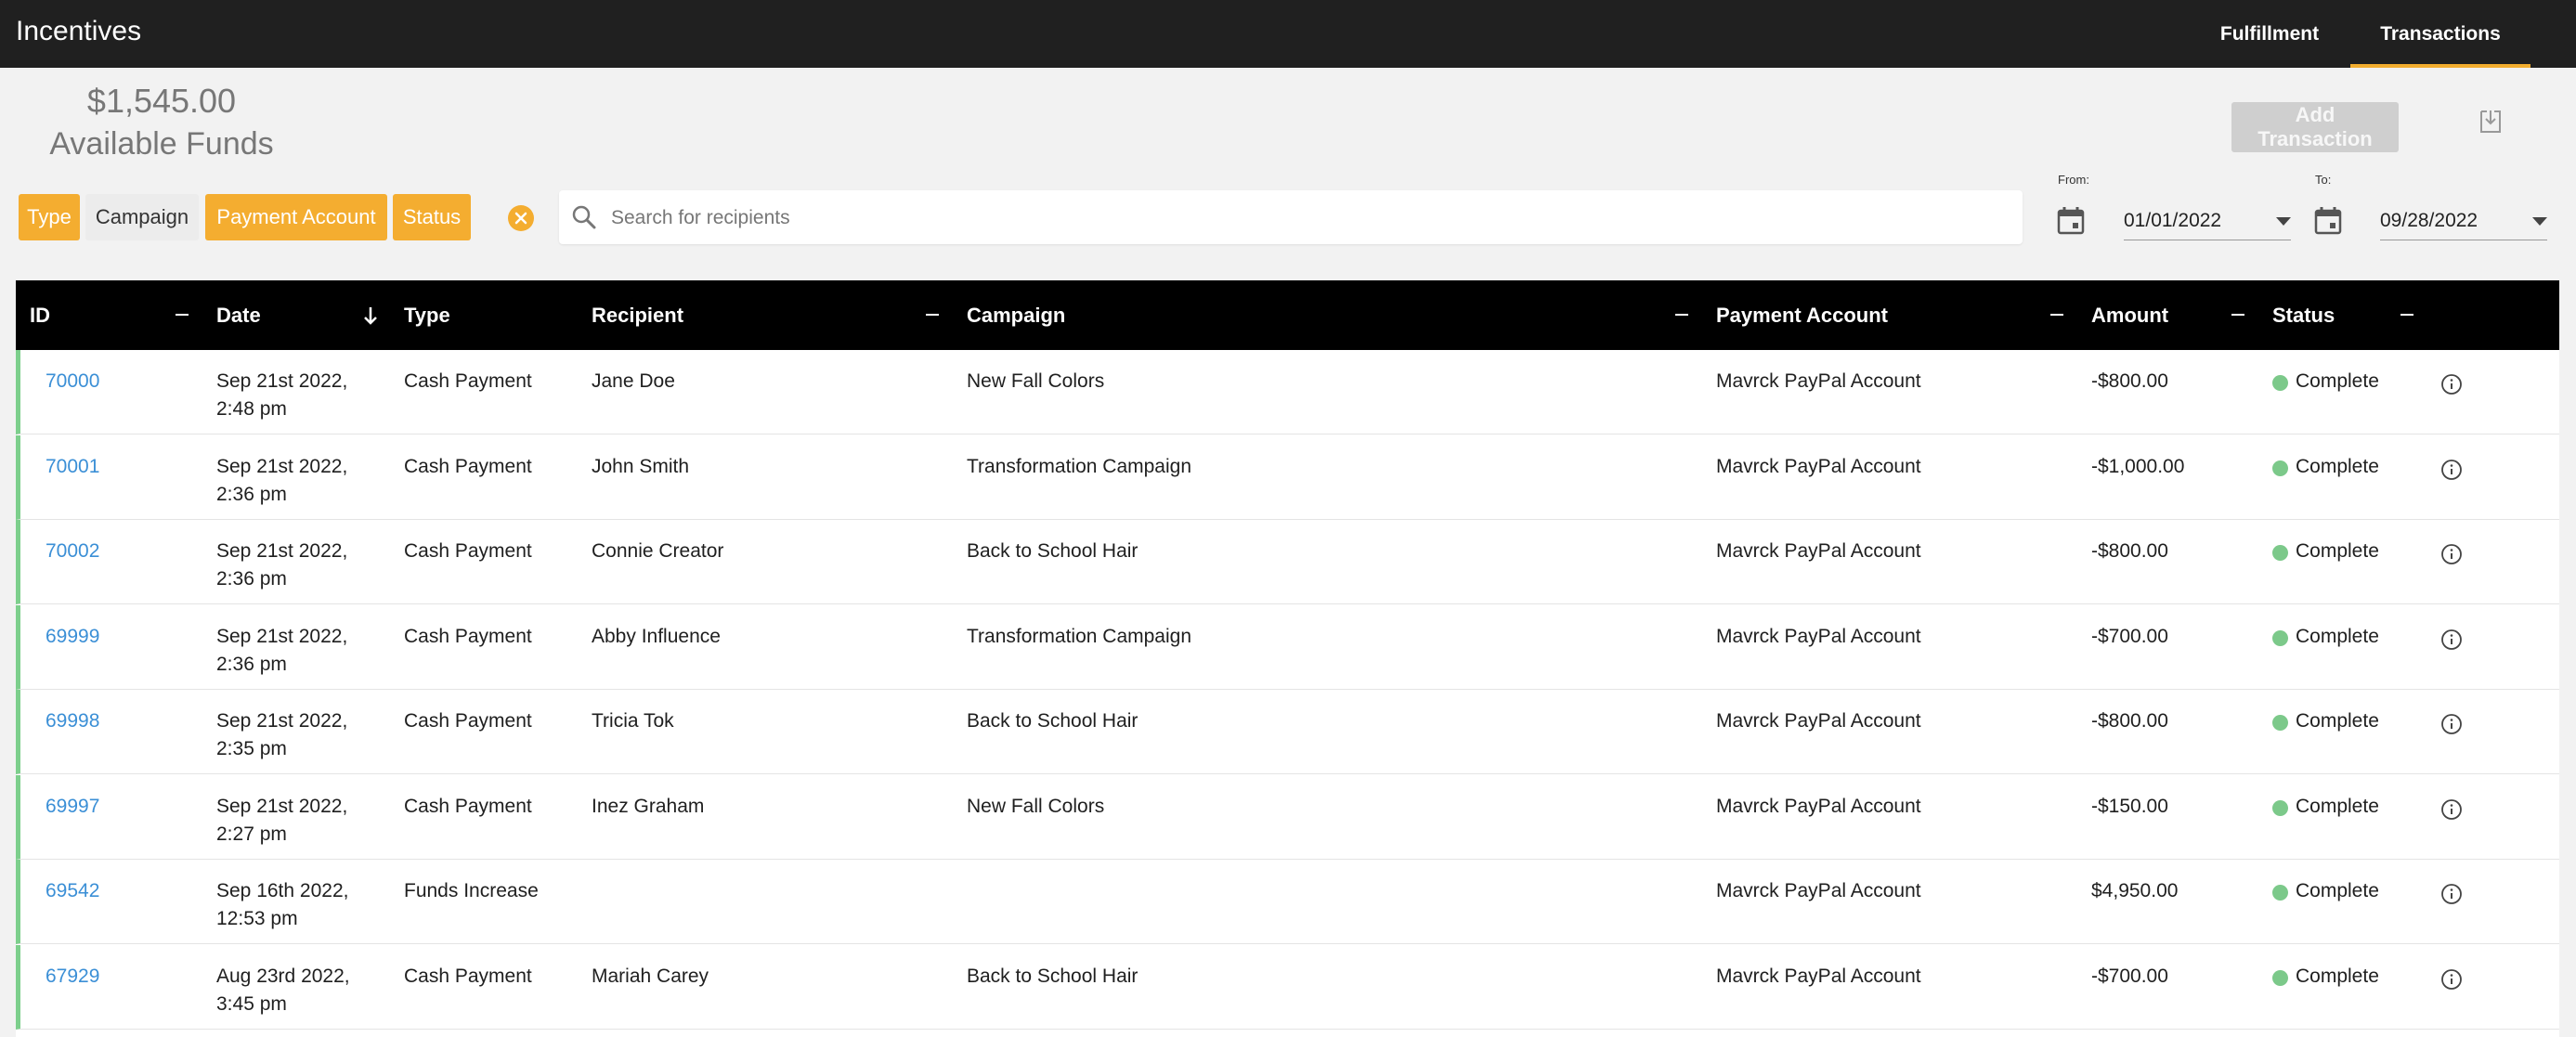 The width and height of the screenshot is (2576, 1037). I want to click on row-time-line: 2:35 pm, so click(252, 748).